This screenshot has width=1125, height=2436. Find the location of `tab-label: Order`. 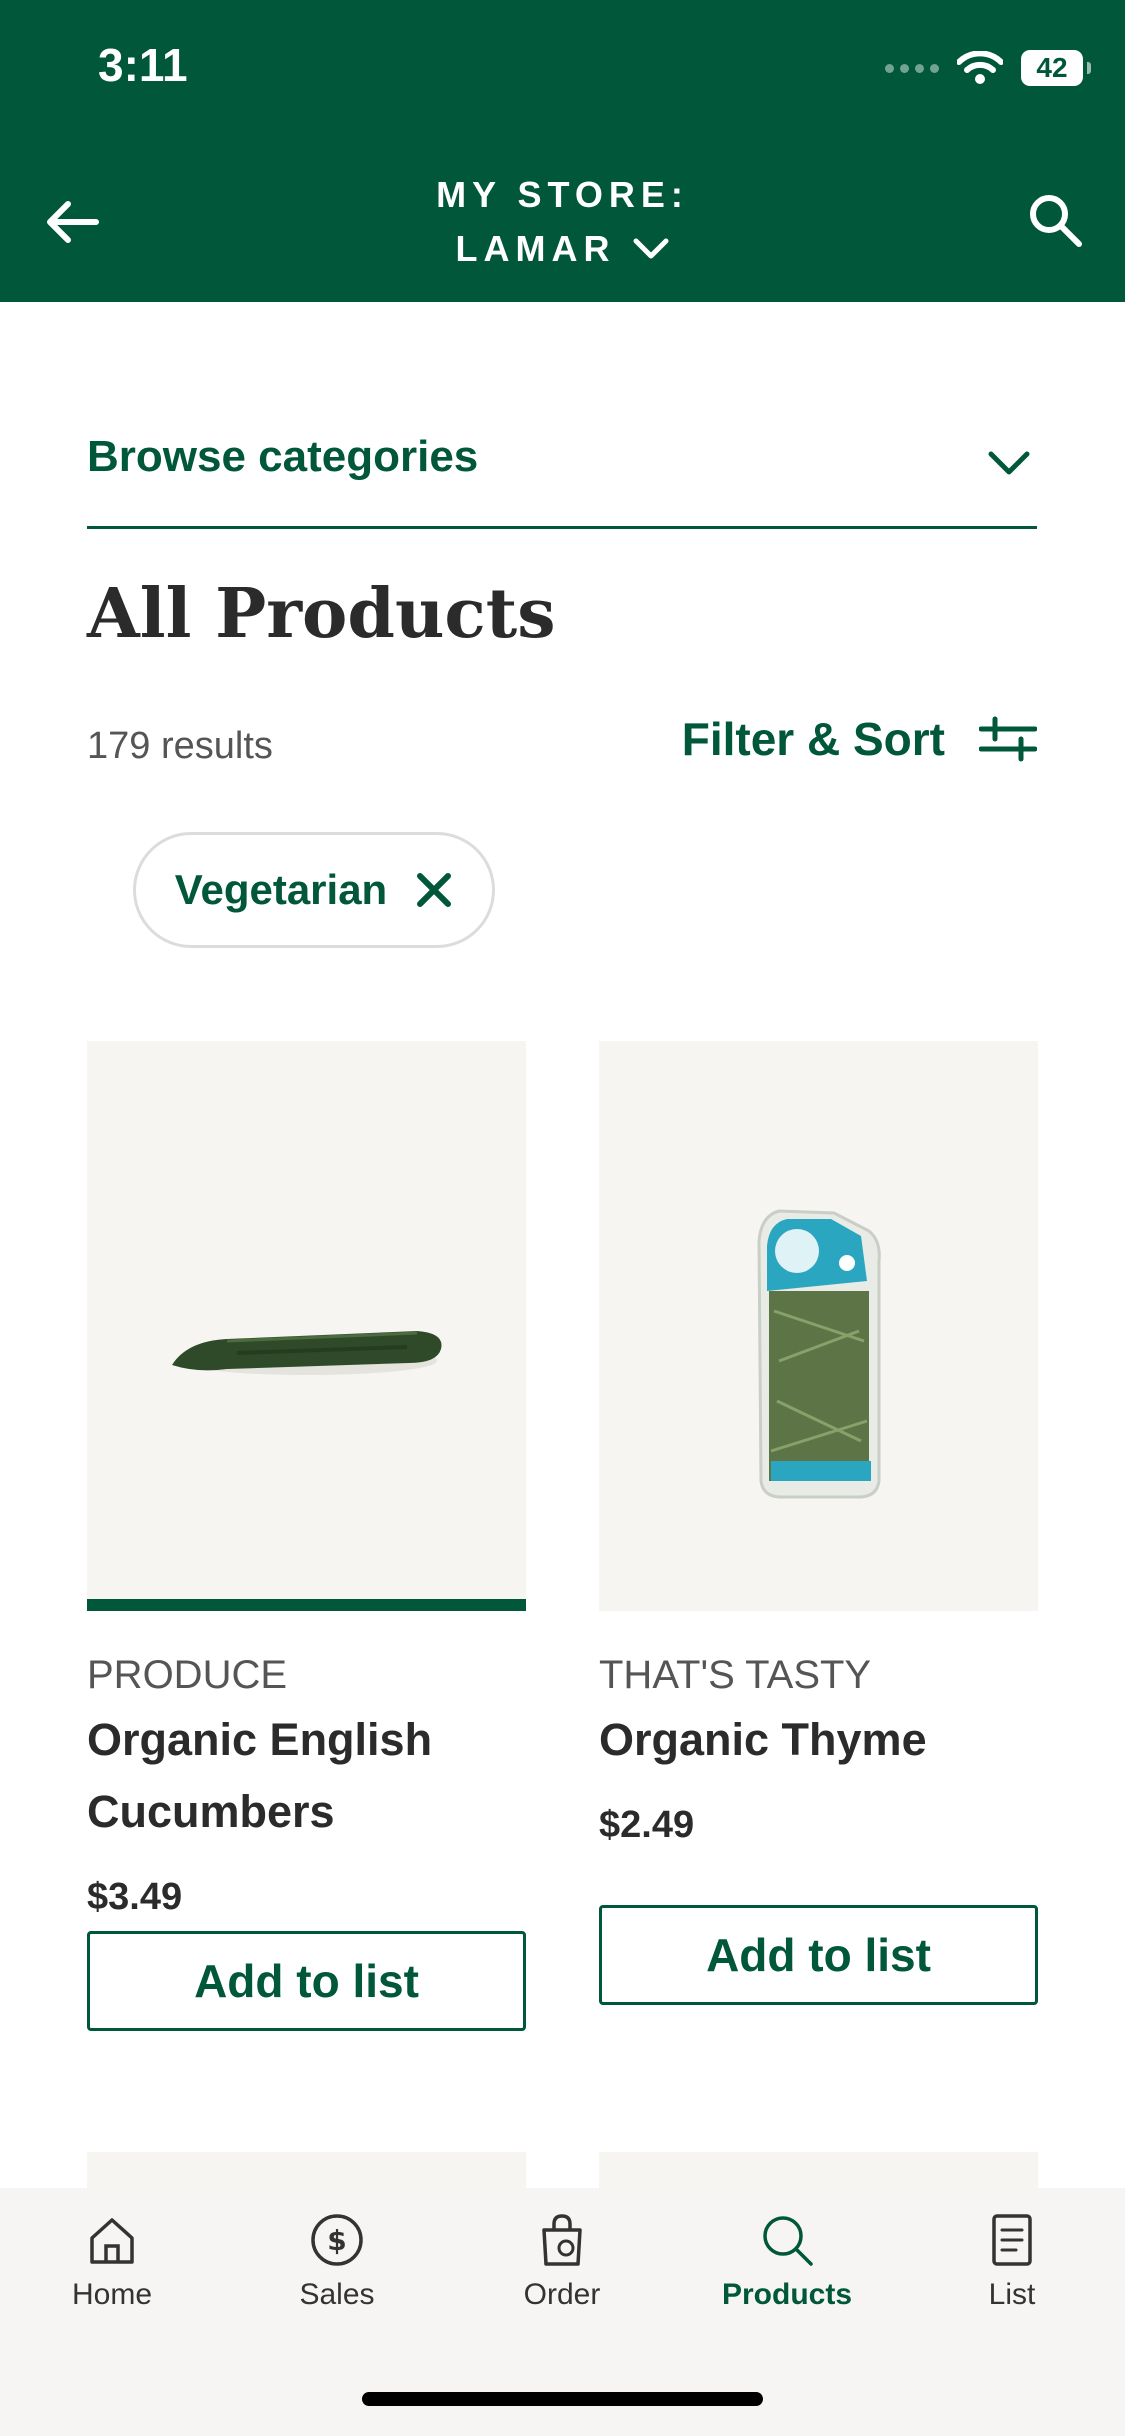

tab-label: Order is located at coordinates (562, 2294).